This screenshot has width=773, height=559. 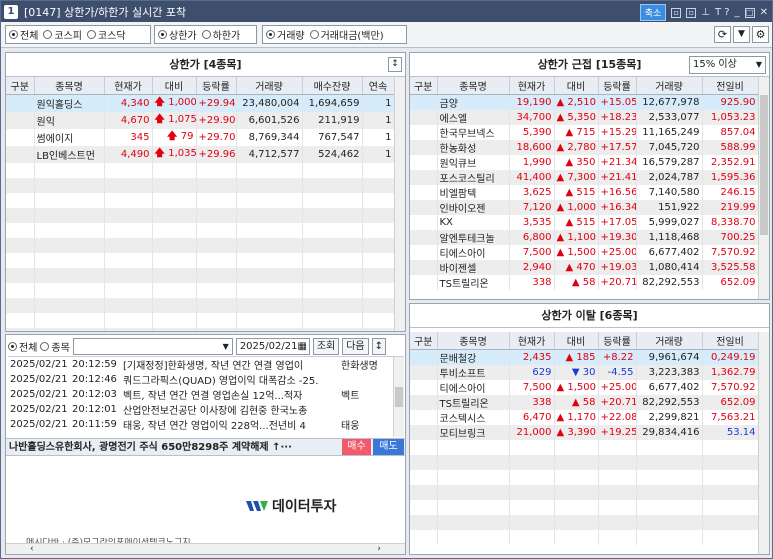 I want to click on cell-stock-name: LB인베스트먼, so click(x=69, y=154).